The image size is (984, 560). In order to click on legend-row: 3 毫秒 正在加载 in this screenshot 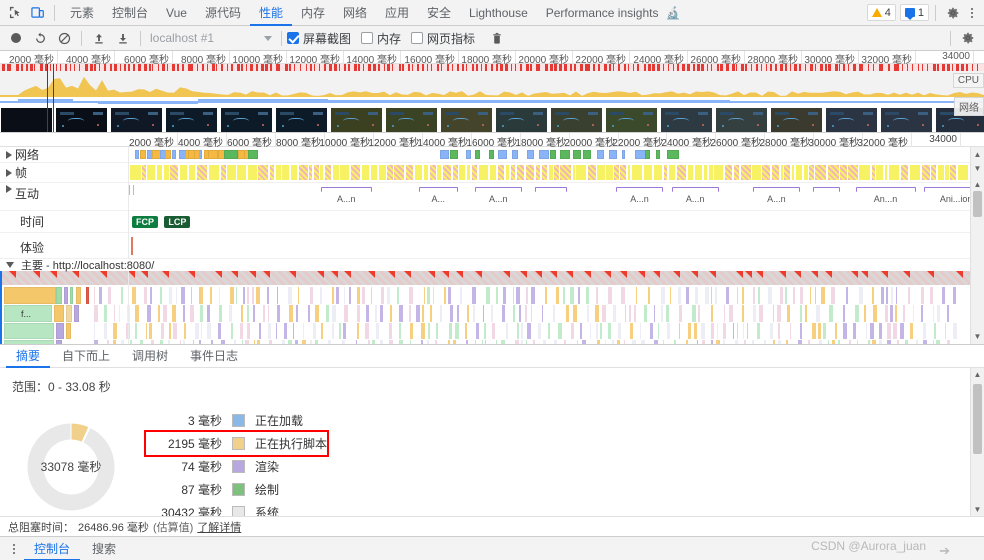, I will do `click(236, 420)`.